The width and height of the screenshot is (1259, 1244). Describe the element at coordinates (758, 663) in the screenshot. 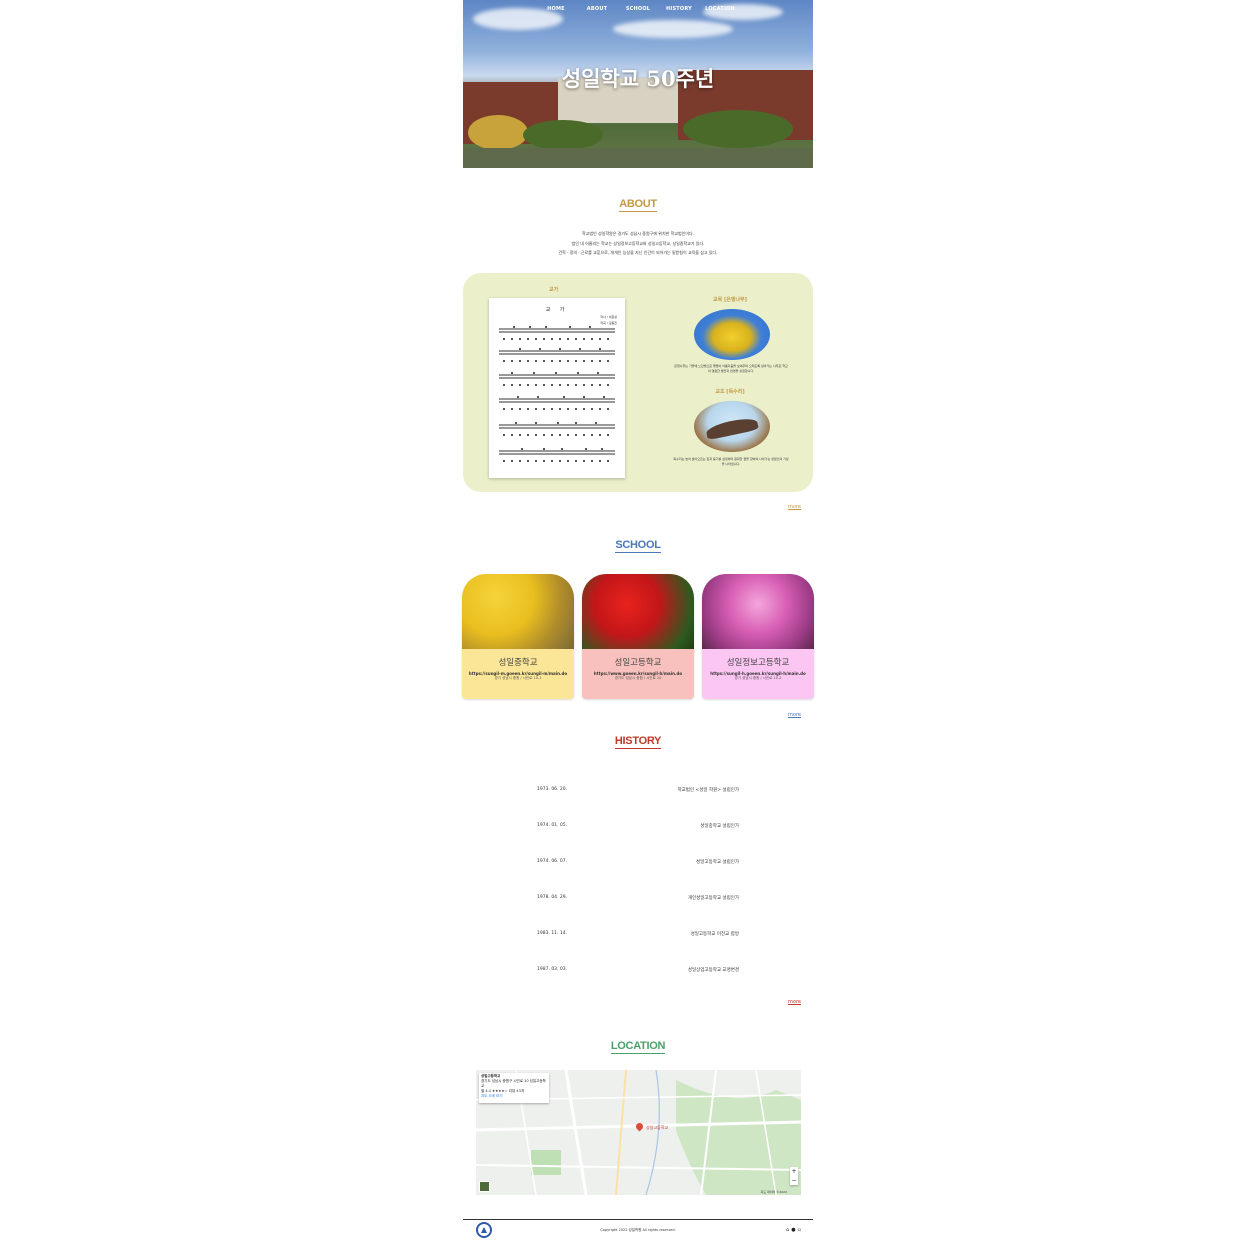

I see `school-name: 성일정보고등학교` at that location.